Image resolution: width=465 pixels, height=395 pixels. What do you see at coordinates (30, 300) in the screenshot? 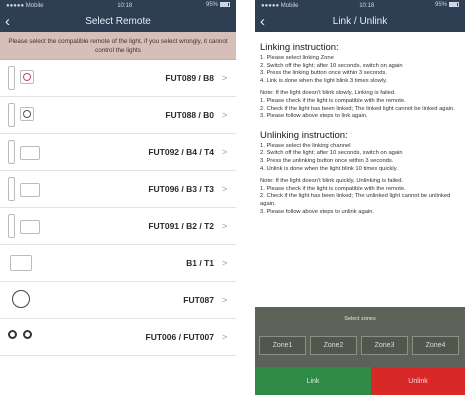
I see `remote-fut087-icon` at bounding box center [30, 300].